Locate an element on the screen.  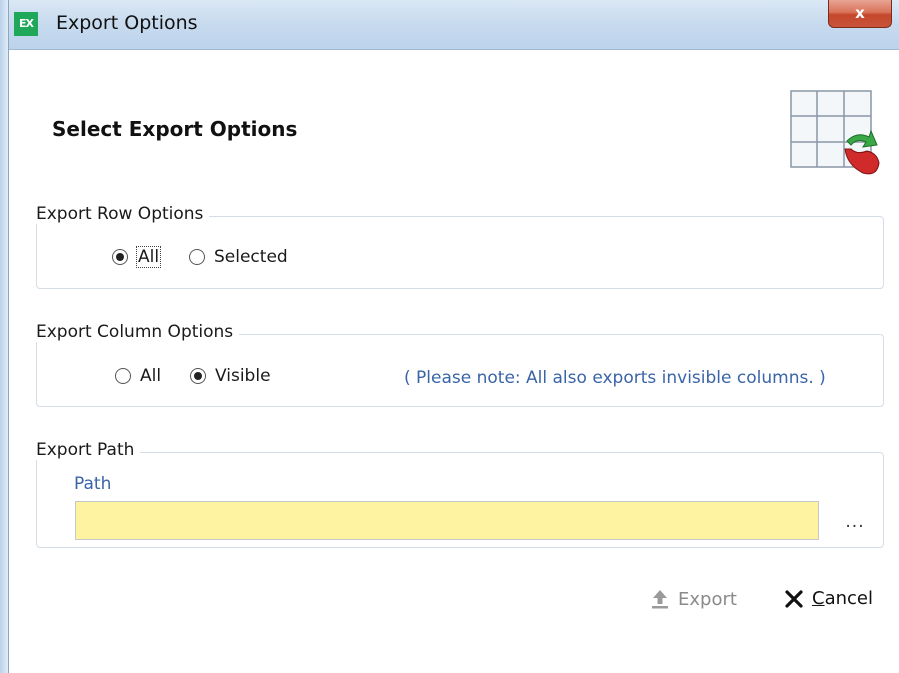
path-input is located at coordinates (447, 520).